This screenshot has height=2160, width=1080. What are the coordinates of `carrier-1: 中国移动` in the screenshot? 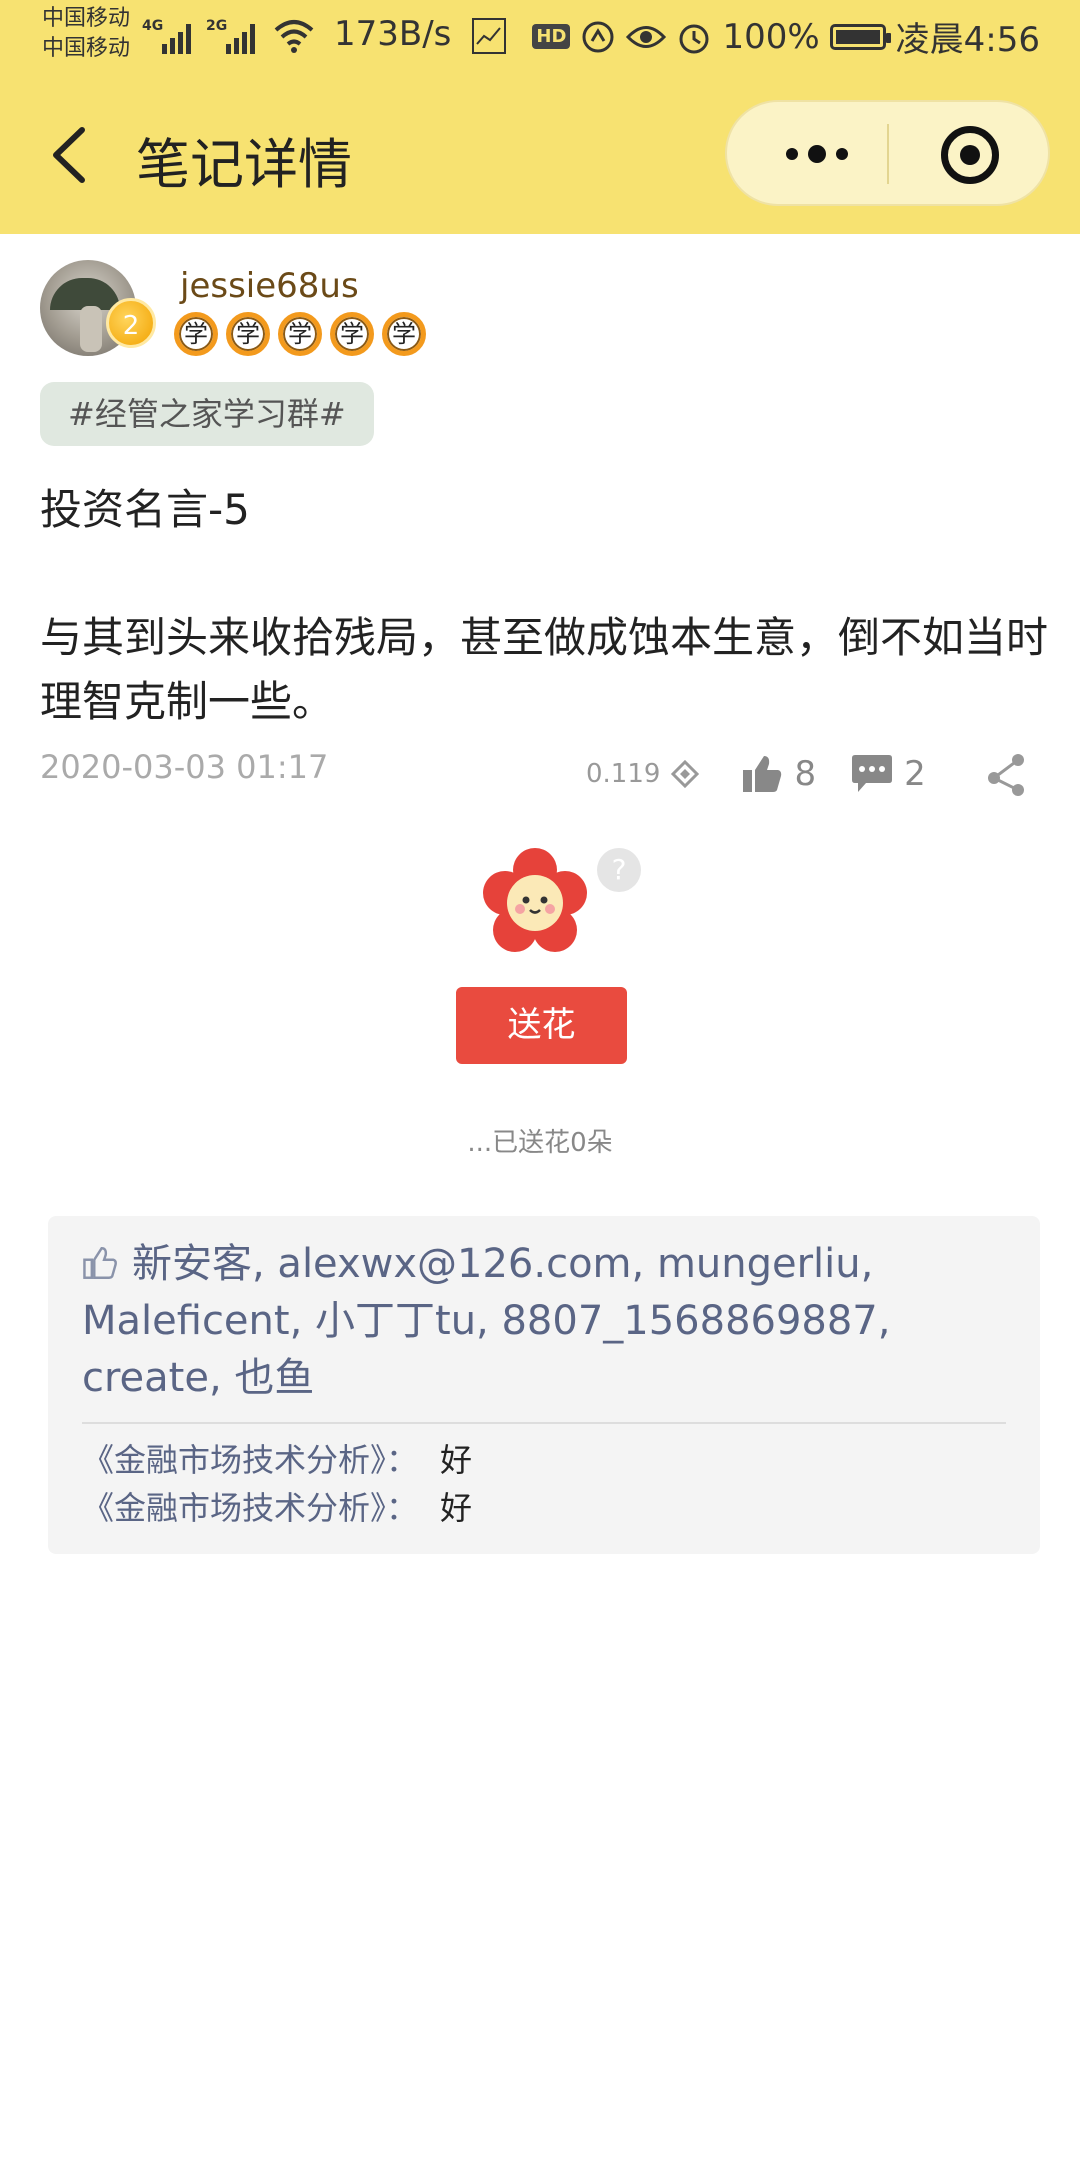 It's located at (86, 18).